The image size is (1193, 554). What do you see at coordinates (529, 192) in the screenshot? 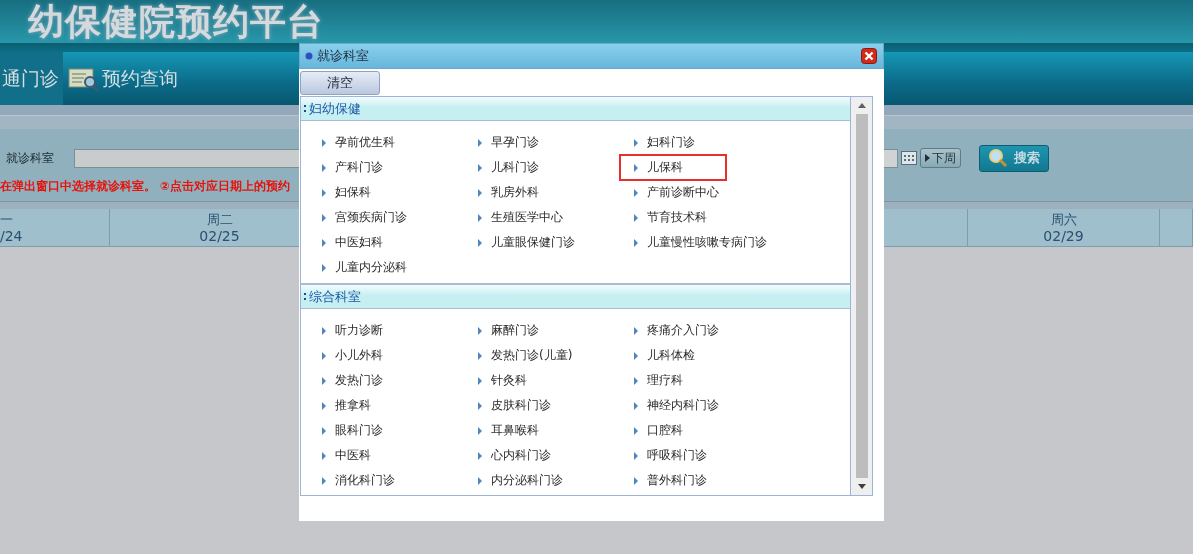
I see `department-item: 乳房外科` at bounding box center [529, 192].